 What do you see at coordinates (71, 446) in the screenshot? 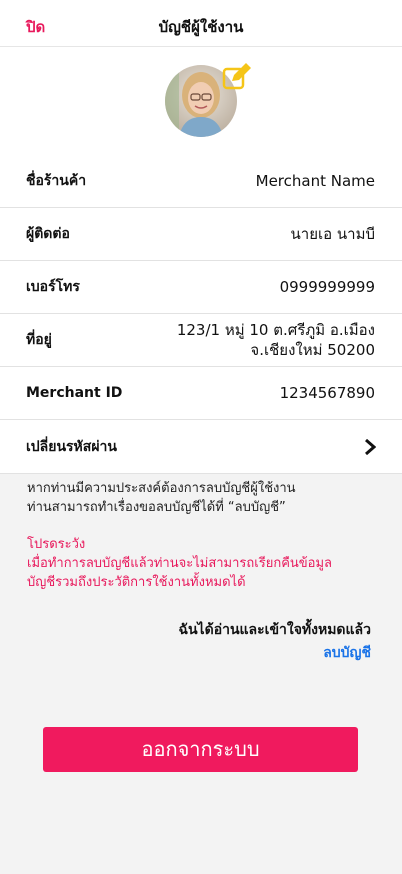
I see `row-label: เปลี่ยนรหัสผ่าน` at bounding box center [71, 446].